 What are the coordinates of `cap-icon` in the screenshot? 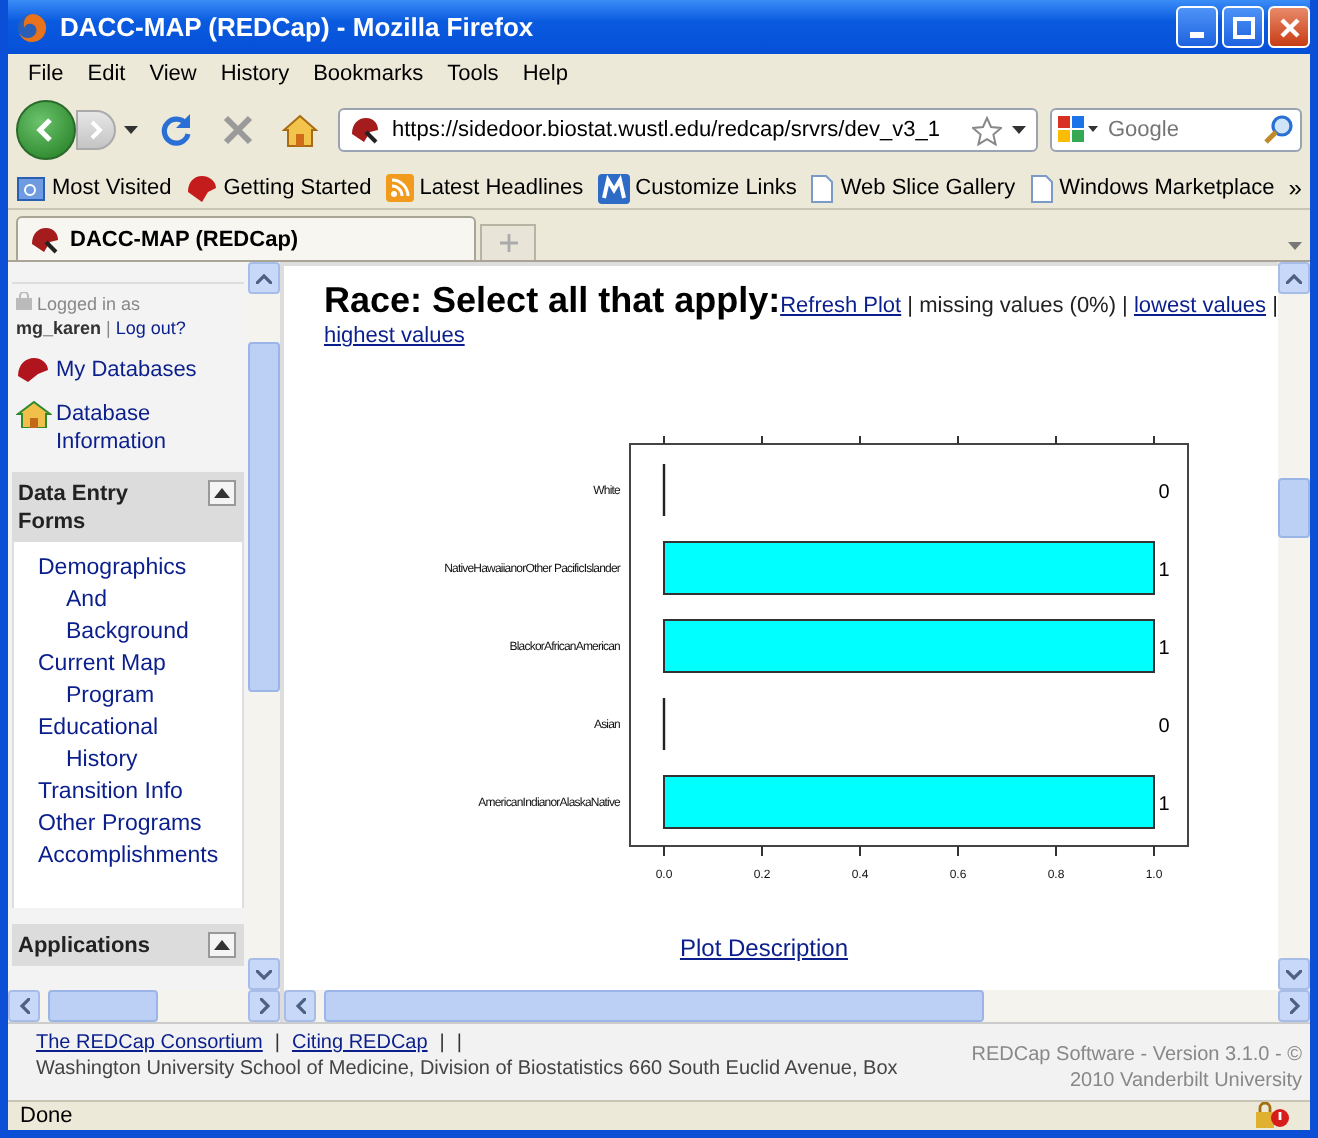 It's located at (34, 370).